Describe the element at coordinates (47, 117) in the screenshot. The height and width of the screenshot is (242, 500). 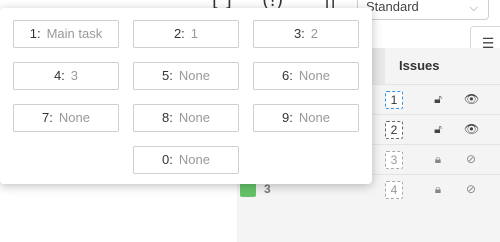
I see `slot-key: 7:` at that location.